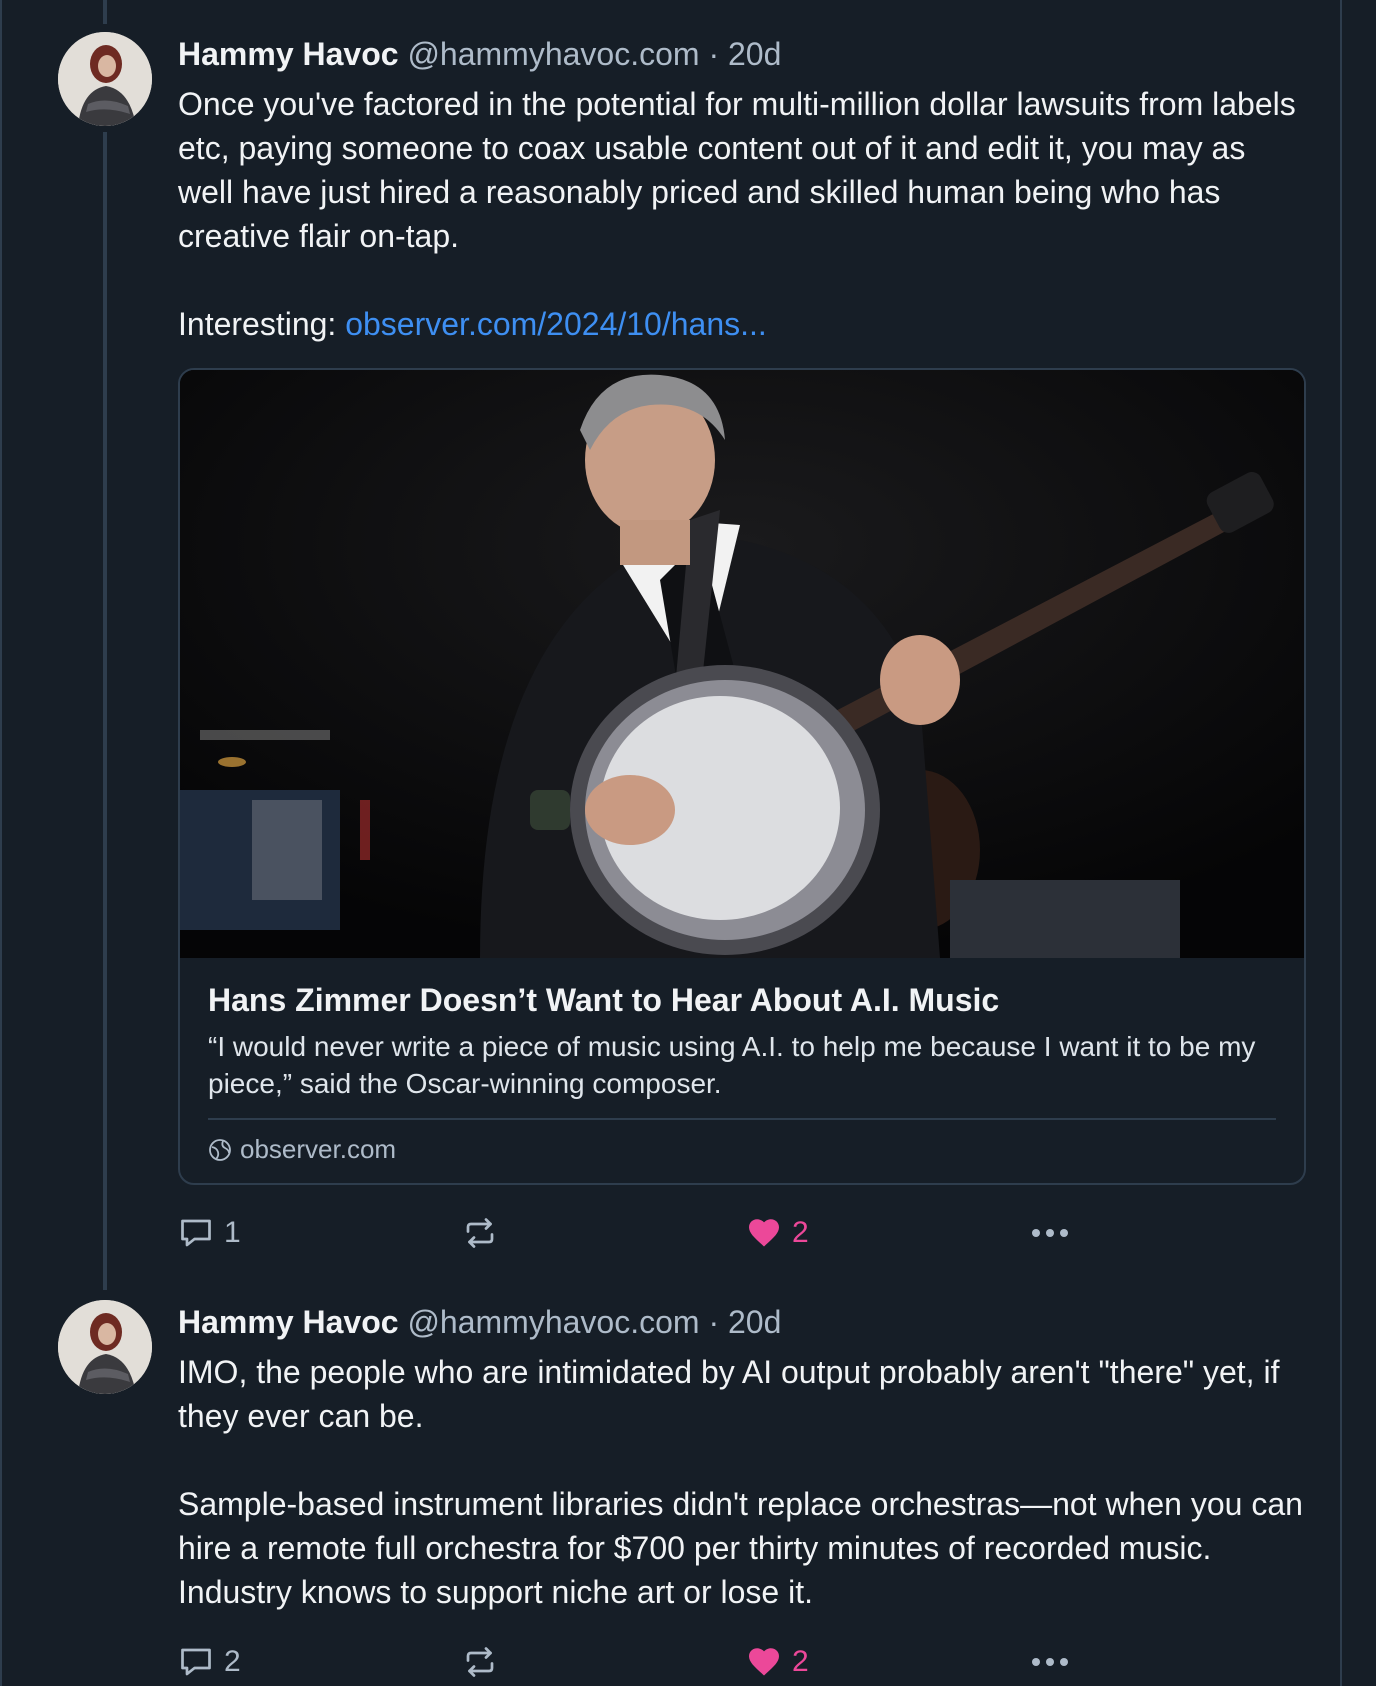 The height and width of the screenshot is (1686, 1376). I want to click on reply-button: 2, so click(320, 1662).